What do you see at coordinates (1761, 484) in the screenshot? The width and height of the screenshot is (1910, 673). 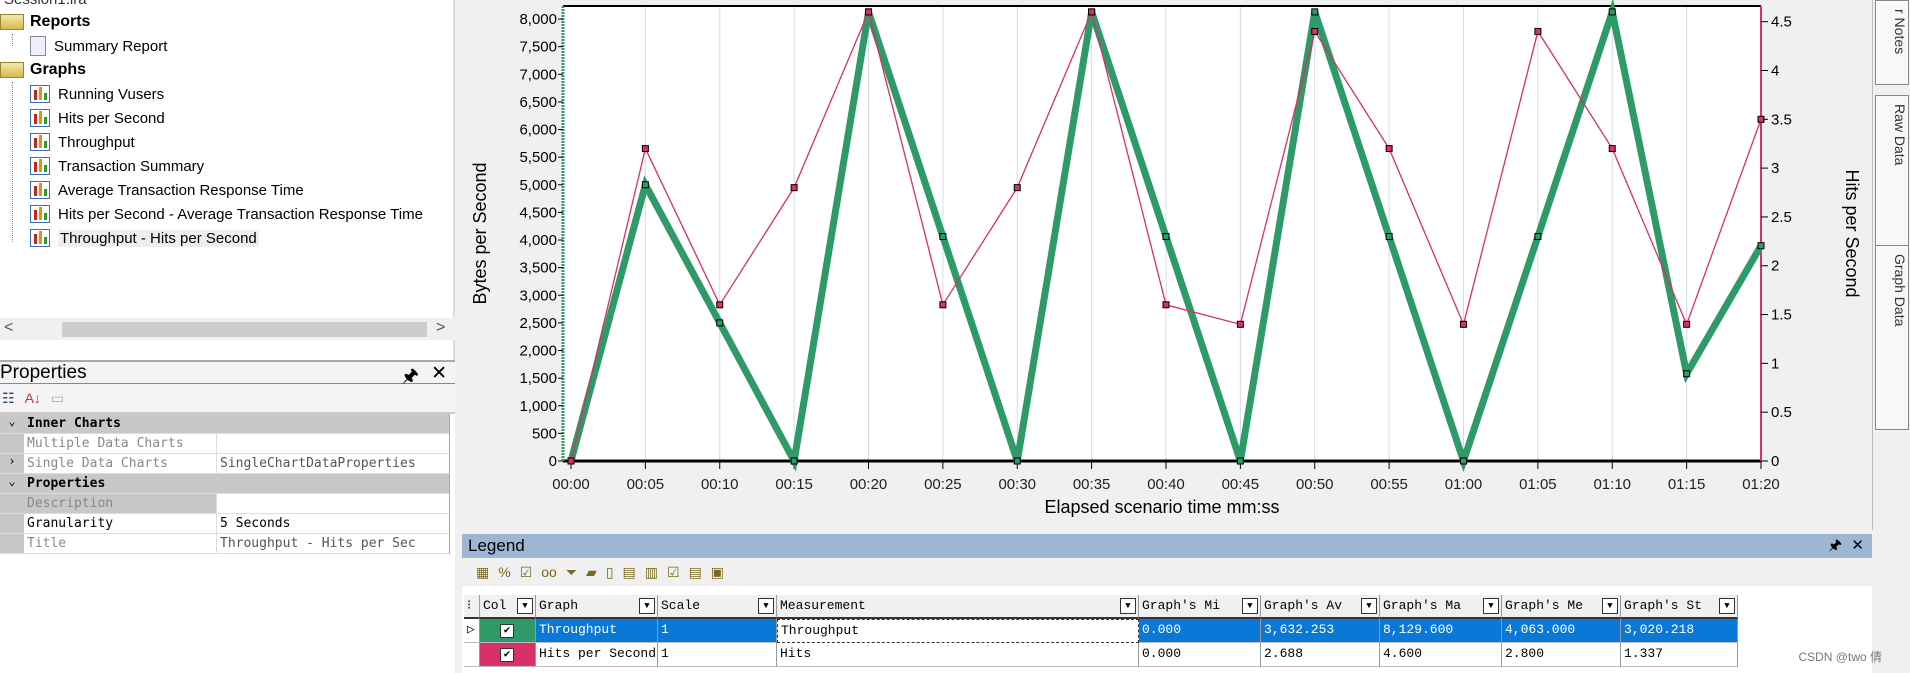 I see `x-tick-label: 01:20` at bounding box center [1761, 484].